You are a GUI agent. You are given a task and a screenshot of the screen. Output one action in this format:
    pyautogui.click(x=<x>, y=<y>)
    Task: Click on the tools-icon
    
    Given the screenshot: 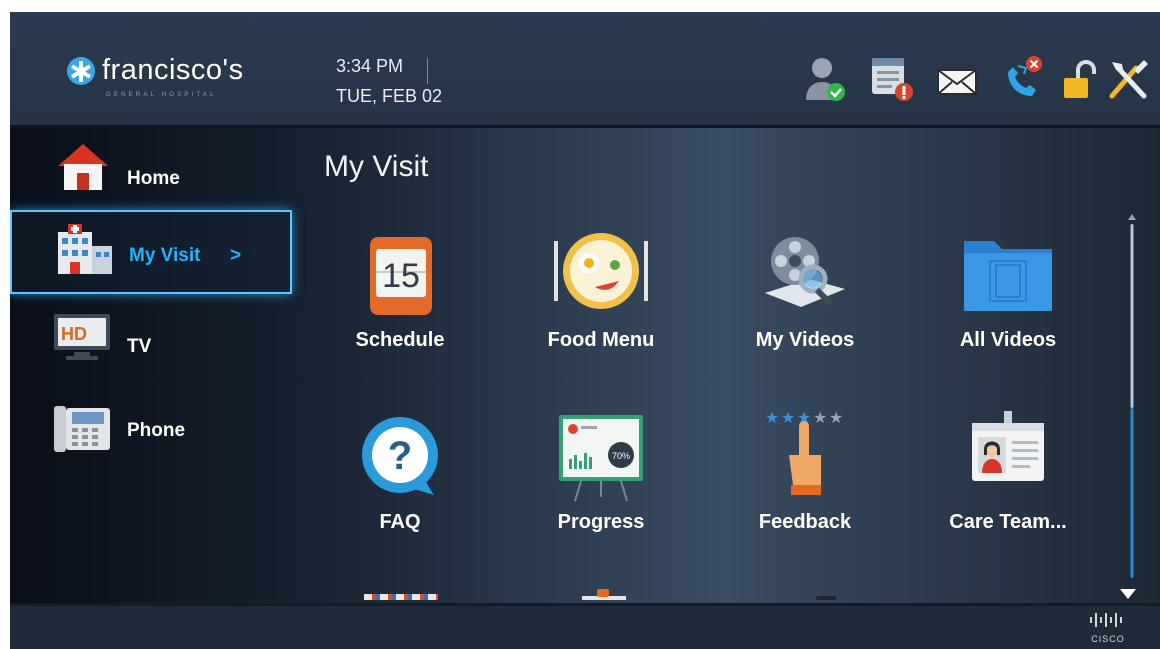 What is the action you would take?
    pyautogui.click(x=1128, y=79)
    